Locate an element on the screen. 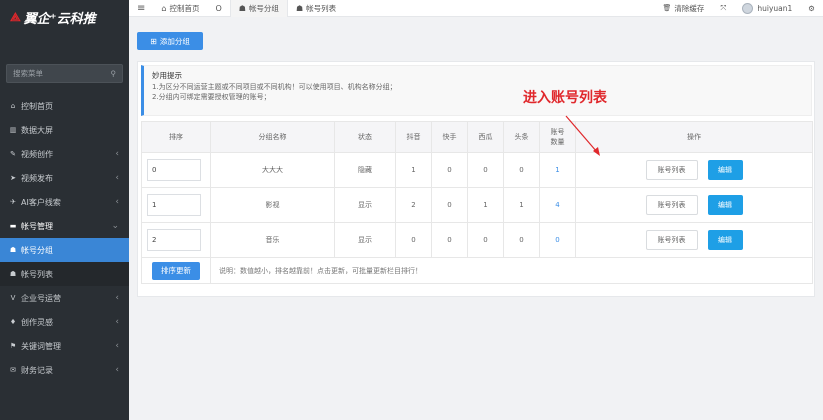 This screenshot has width=823, height=420. status: 隐藏 is located at coordinates (365, 170).